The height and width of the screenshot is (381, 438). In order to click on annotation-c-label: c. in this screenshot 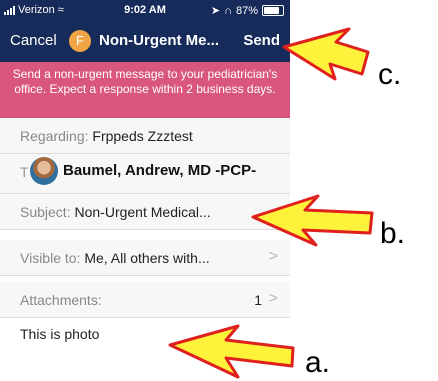, I will do `click(390, 74)`.